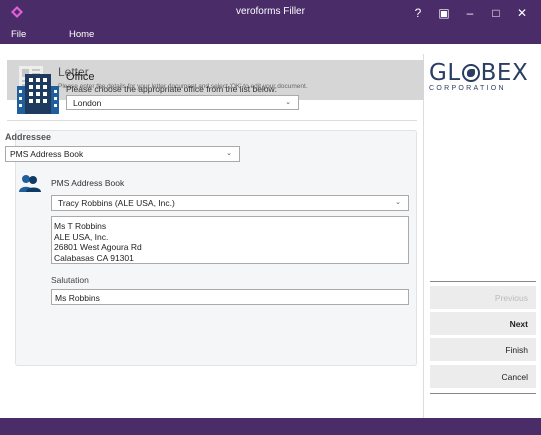 The width and height of the screenshot is (541, 435). What do you see at coordinates (445, 73) in the screenshot?
I see `logo-text-left: GL` at bounding box center [445, 73].